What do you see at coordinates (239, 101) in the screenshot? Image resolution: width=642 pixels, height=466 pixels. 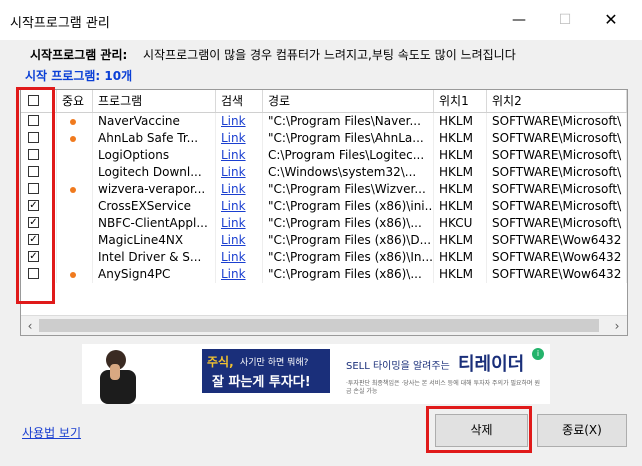 I see `column-header-search: 검색` at bounding box center [239, 101].